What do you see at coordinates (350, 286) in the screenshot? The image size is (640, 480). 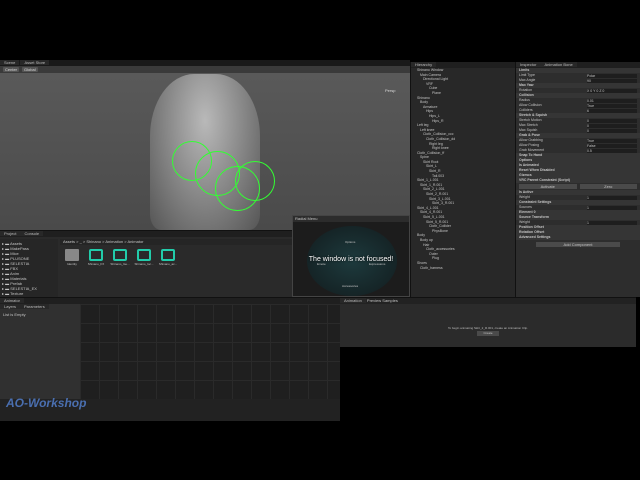 I see `radial-item-accessories: Accessories` at bounding box center [350, 286].